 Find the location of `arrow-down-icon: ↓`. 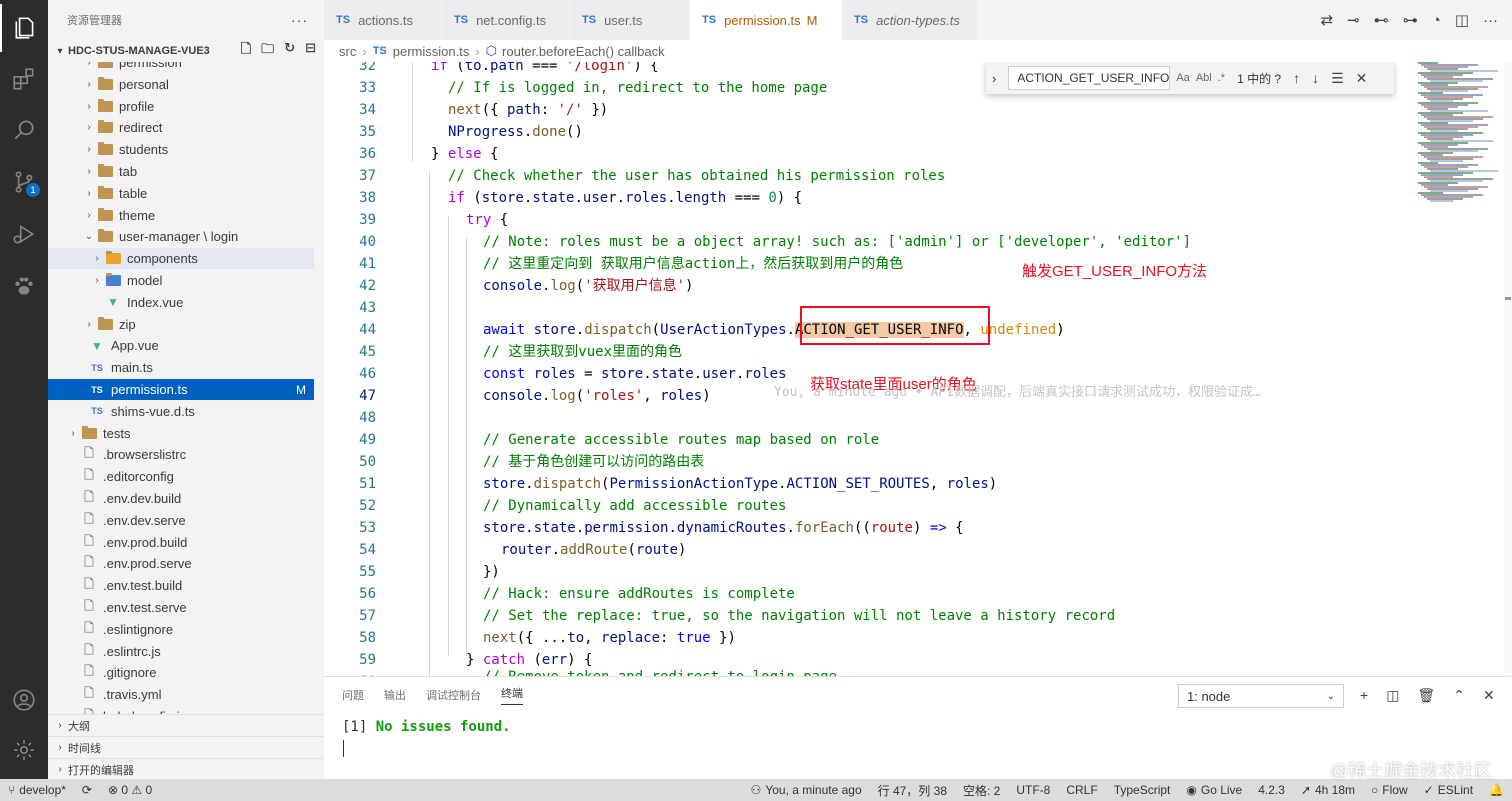

arrow-down-icon: ↓ is located at coordinates (1315, 78).